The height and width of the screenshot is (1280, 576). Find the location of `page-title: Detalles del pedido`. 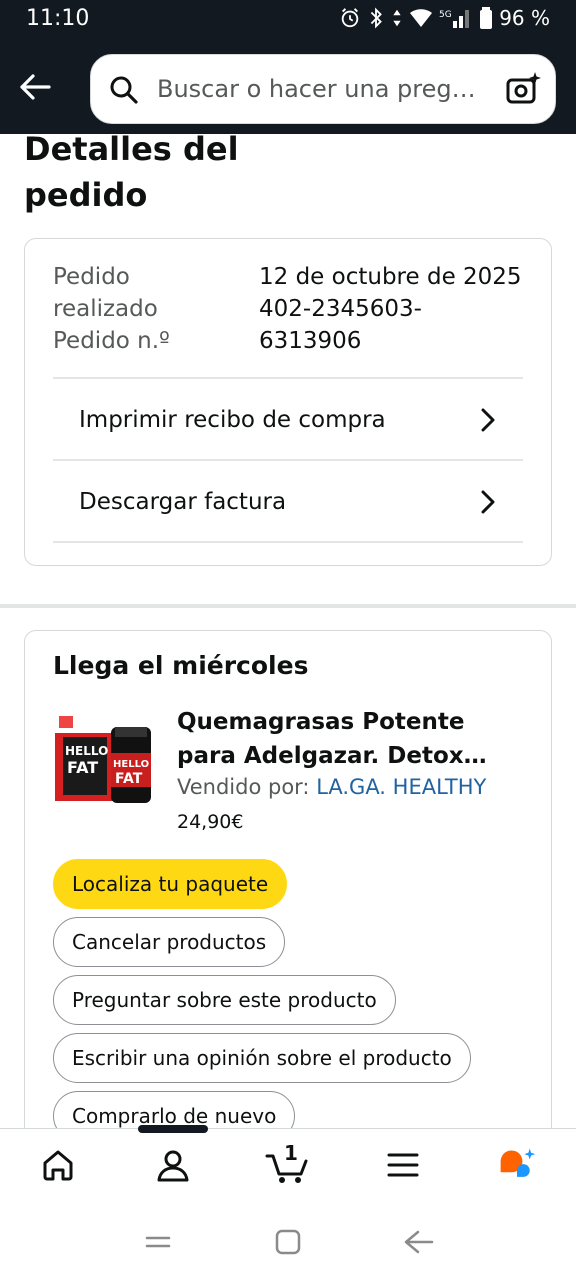

page-title: Detalles del pedido is located at coordinates (131, 174).